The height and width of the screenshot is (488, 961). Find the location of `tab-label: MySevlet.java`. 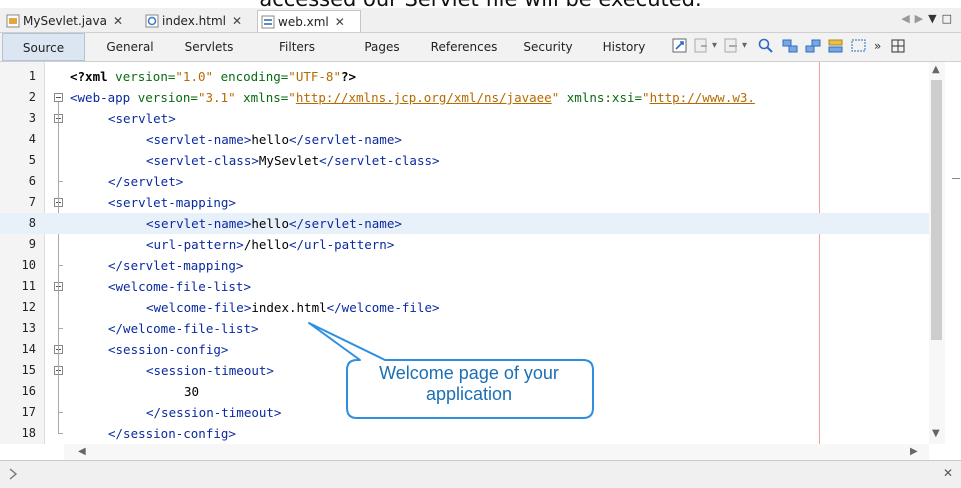

tab-label: MySevlet.java is located at coordinates (65, 21).